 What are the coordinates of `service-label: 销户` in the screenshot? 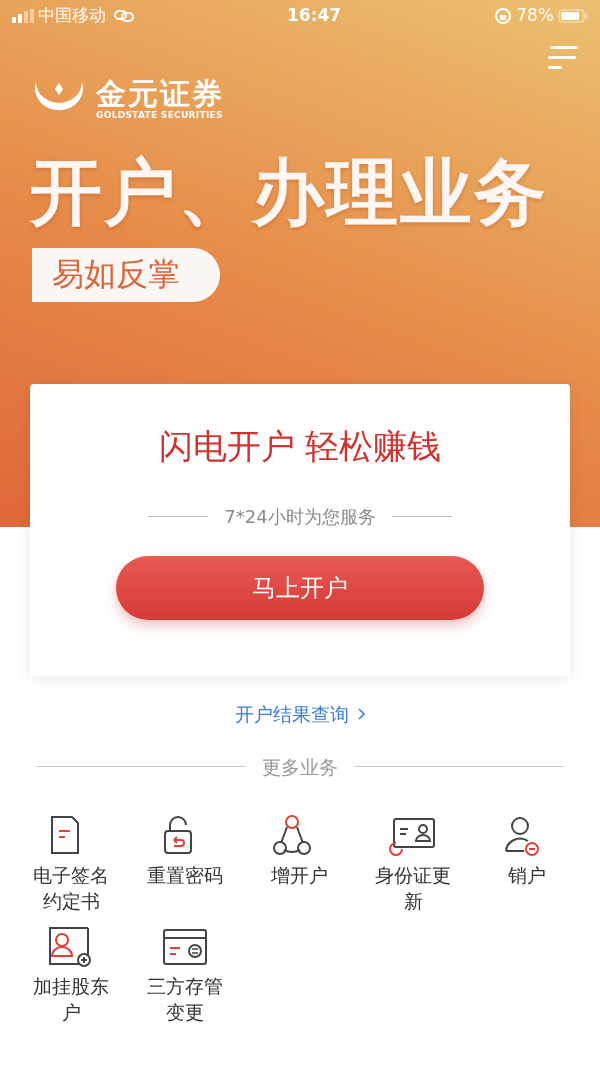 It's located at (527, 876).